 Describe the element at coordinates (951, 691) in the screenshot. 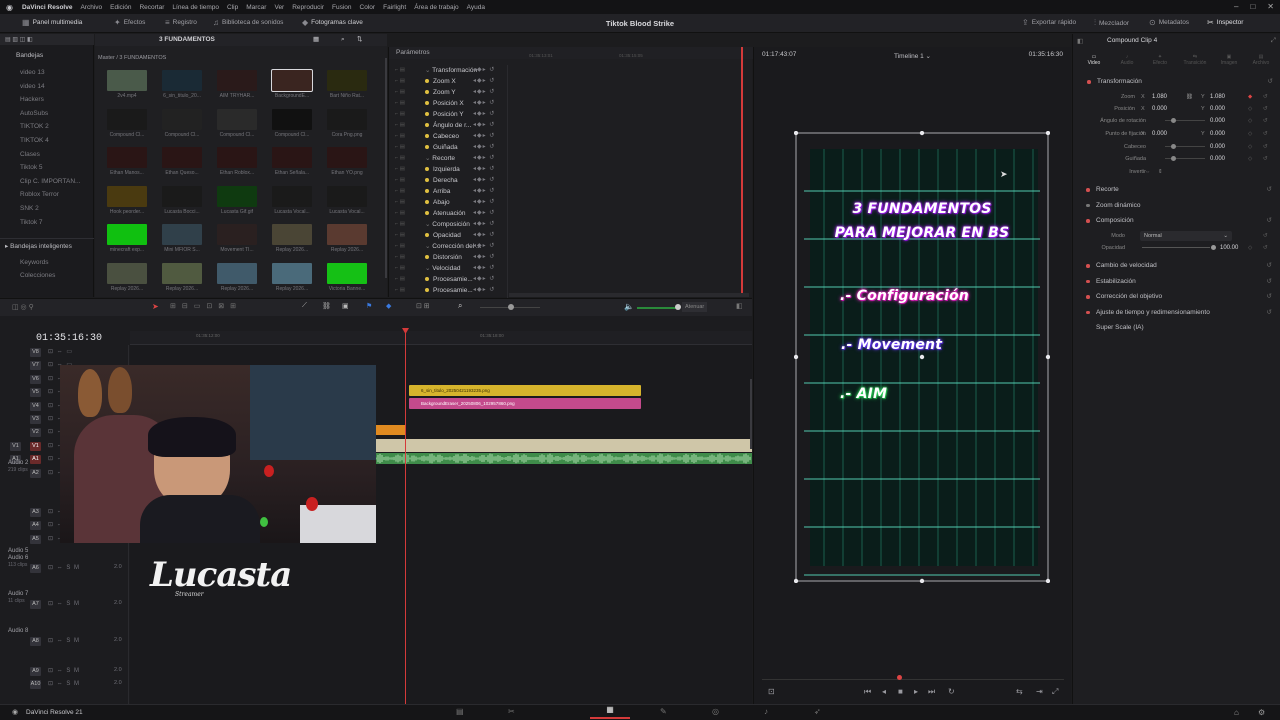

I see `loop-icon: ↻` at that location.